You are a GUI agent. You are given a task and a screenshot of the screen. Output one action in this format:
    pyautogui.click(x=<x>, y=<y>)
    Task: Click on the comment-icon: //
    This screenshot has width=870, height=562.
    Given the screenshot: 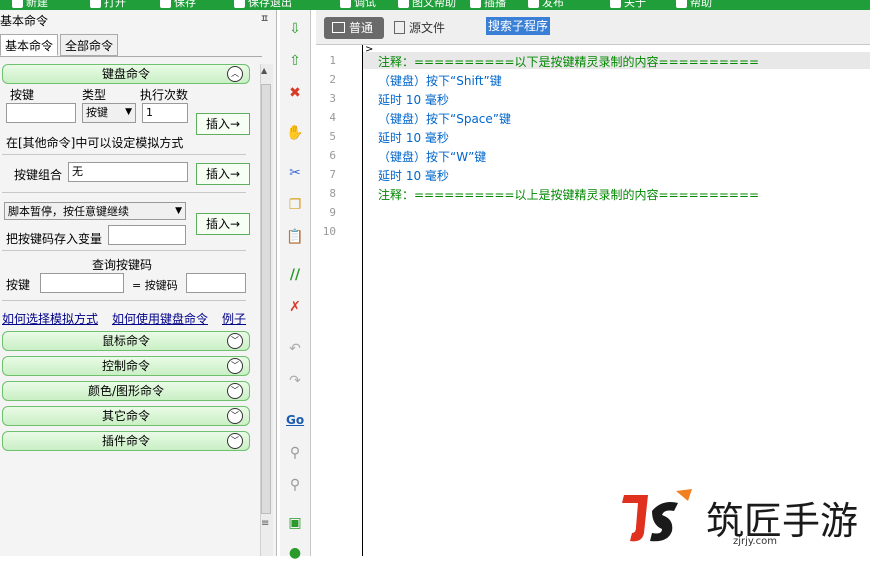 What is the action you would take?
    pyautogui.click(x=295, y=275)
    